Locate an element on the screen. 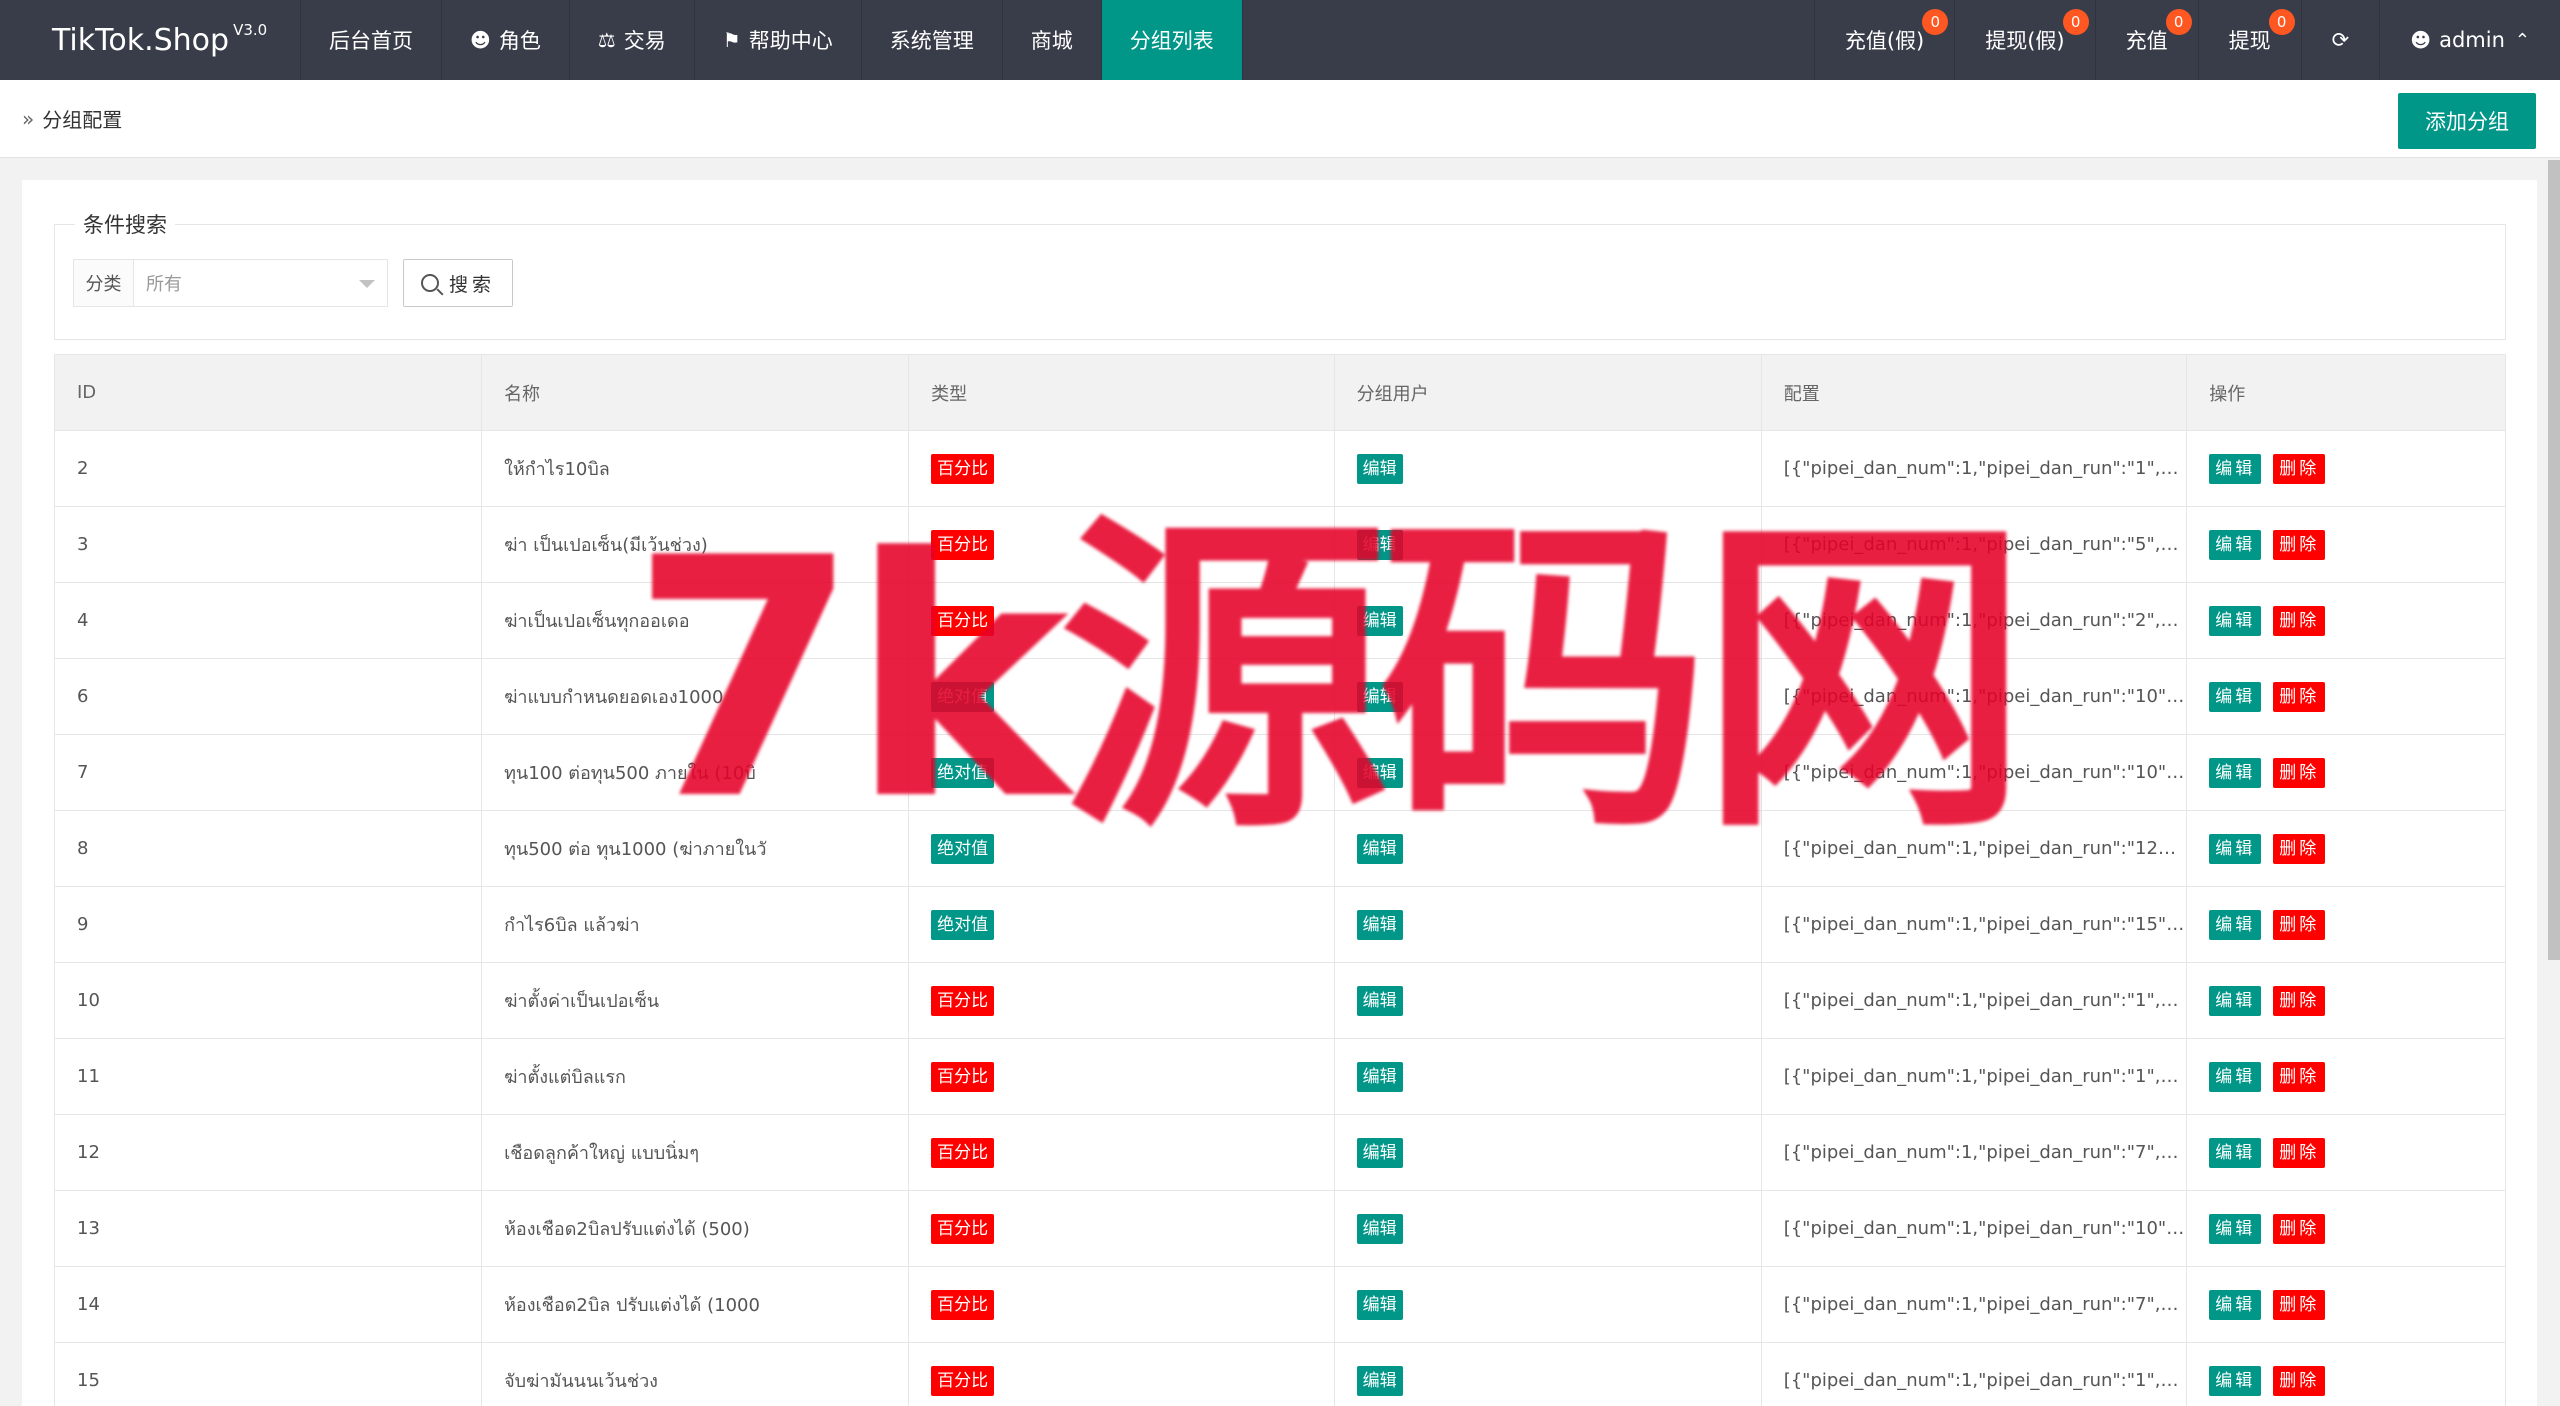  nav-item-mall: 商城 is located at coordinates (1052, 40).